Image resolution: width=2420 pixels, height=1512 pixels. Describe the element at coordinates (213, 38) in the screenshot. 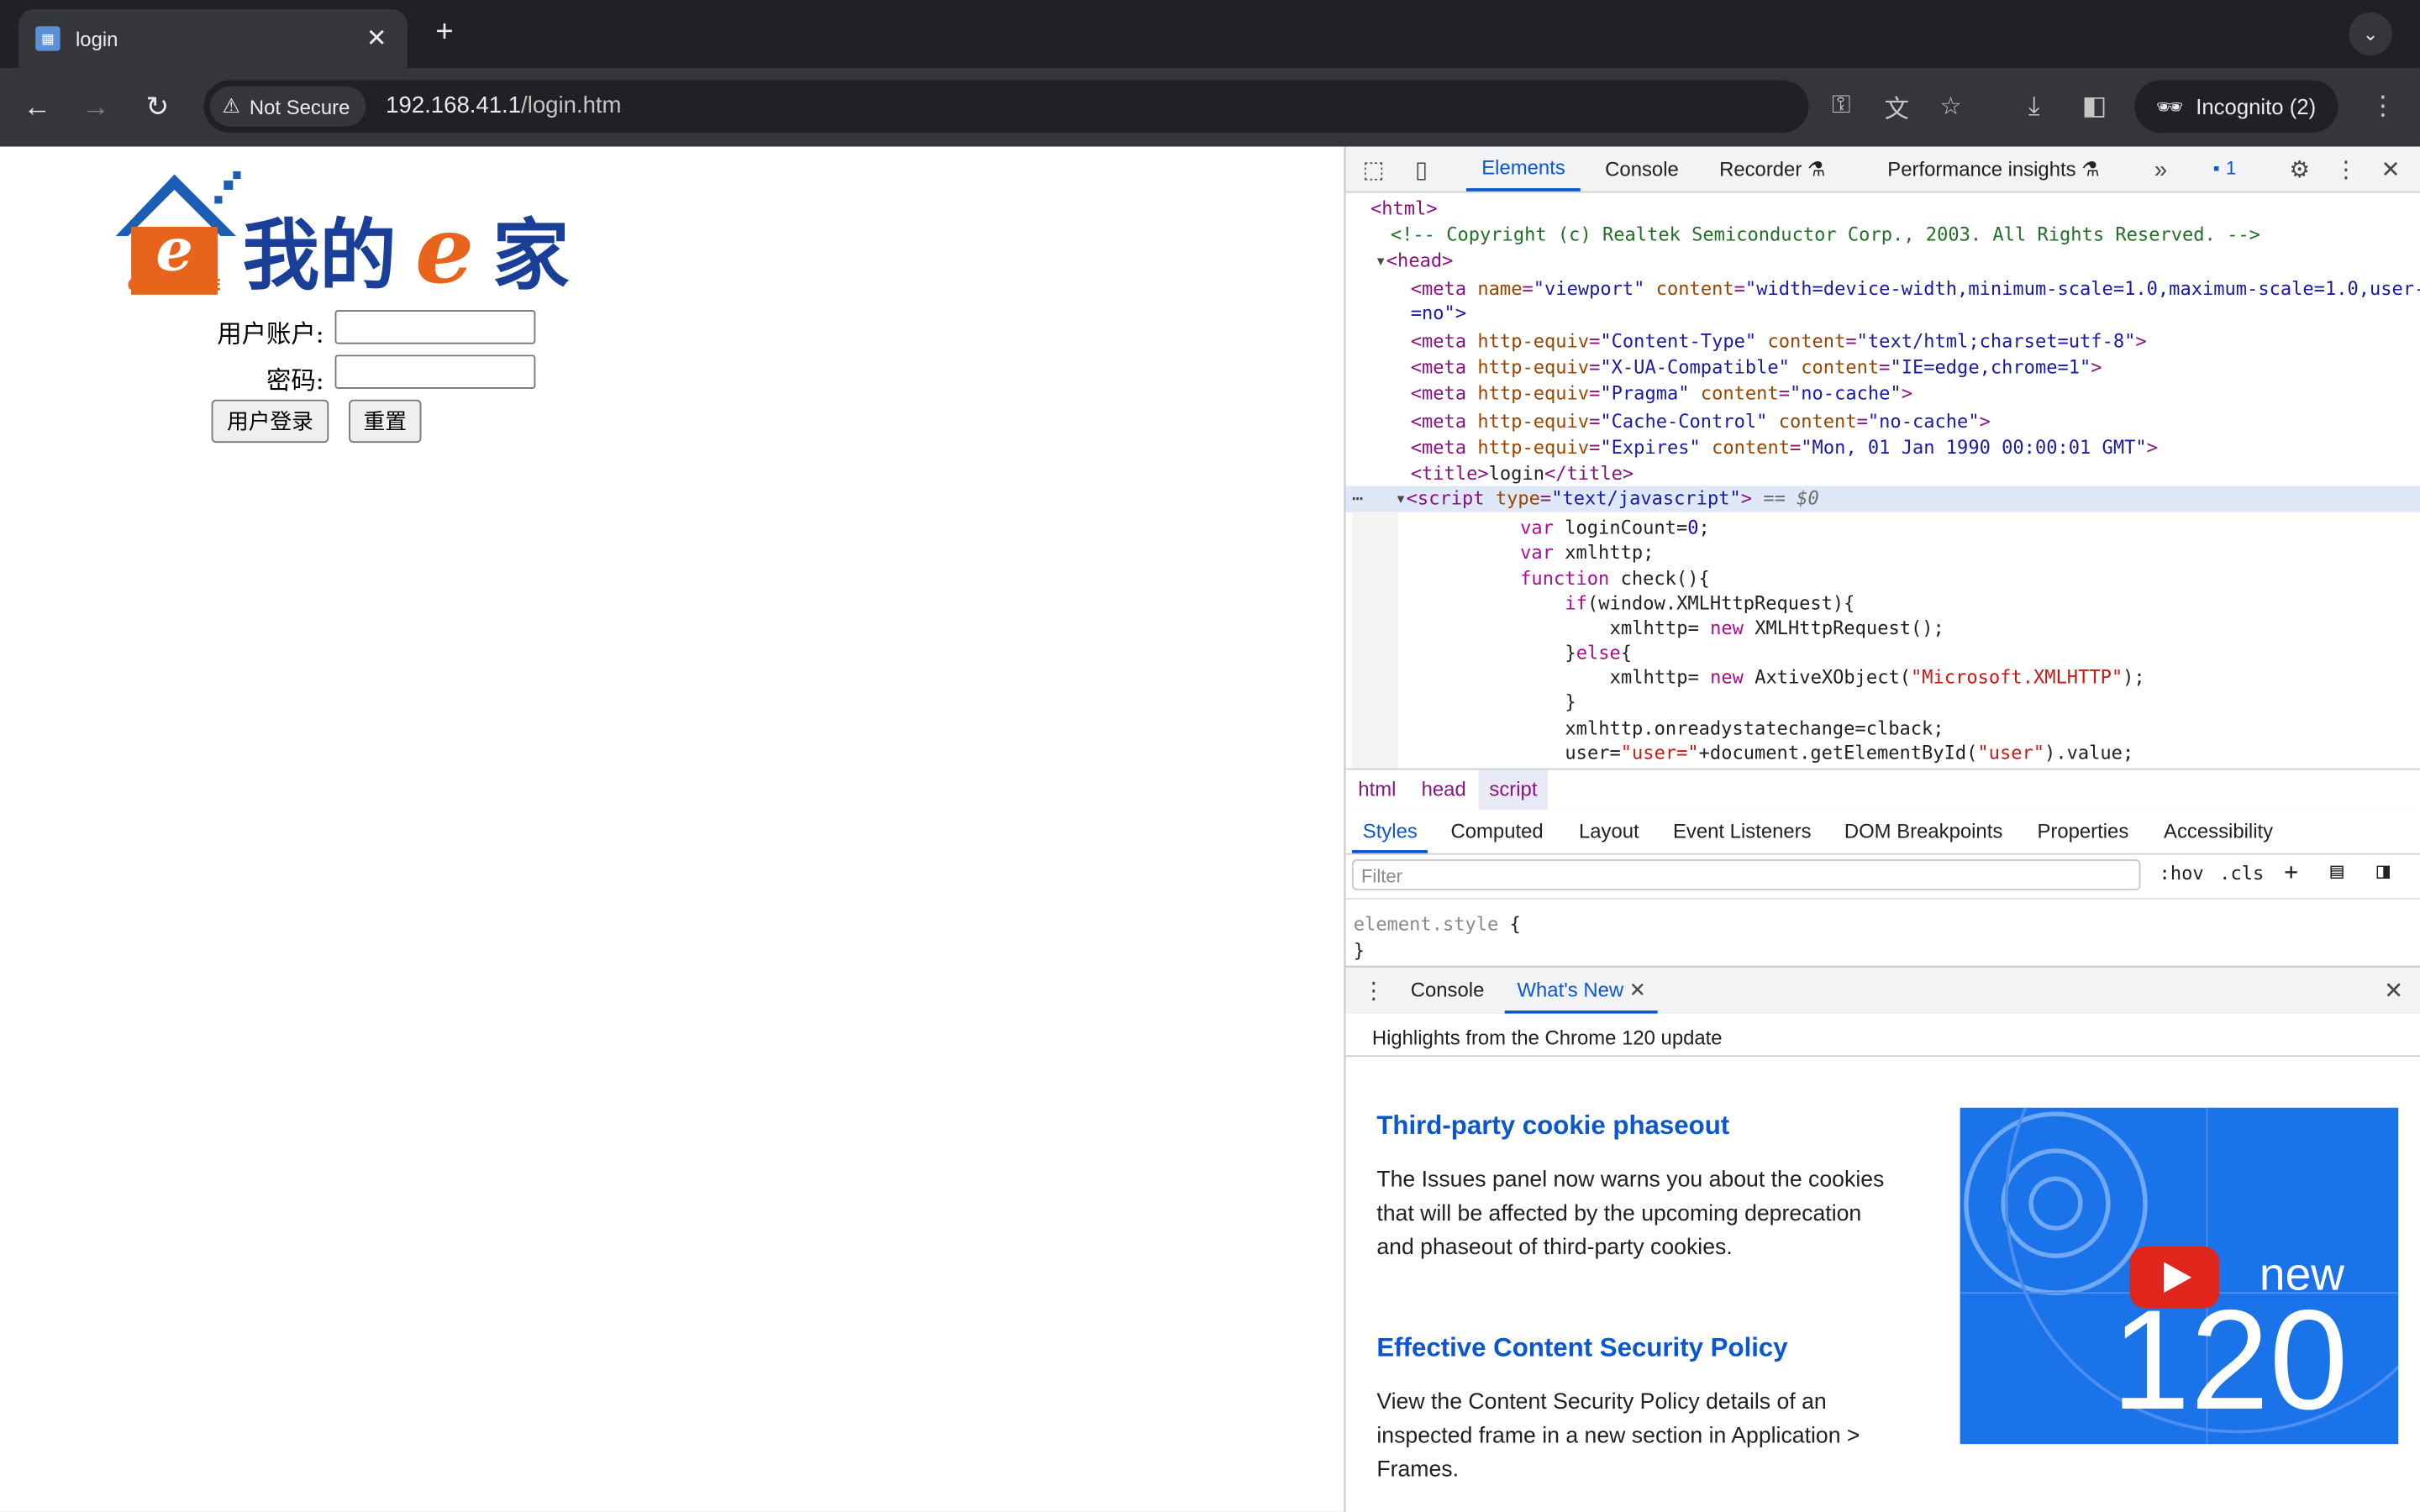

I see `browser-tab: ▦ login ✕` at that location.